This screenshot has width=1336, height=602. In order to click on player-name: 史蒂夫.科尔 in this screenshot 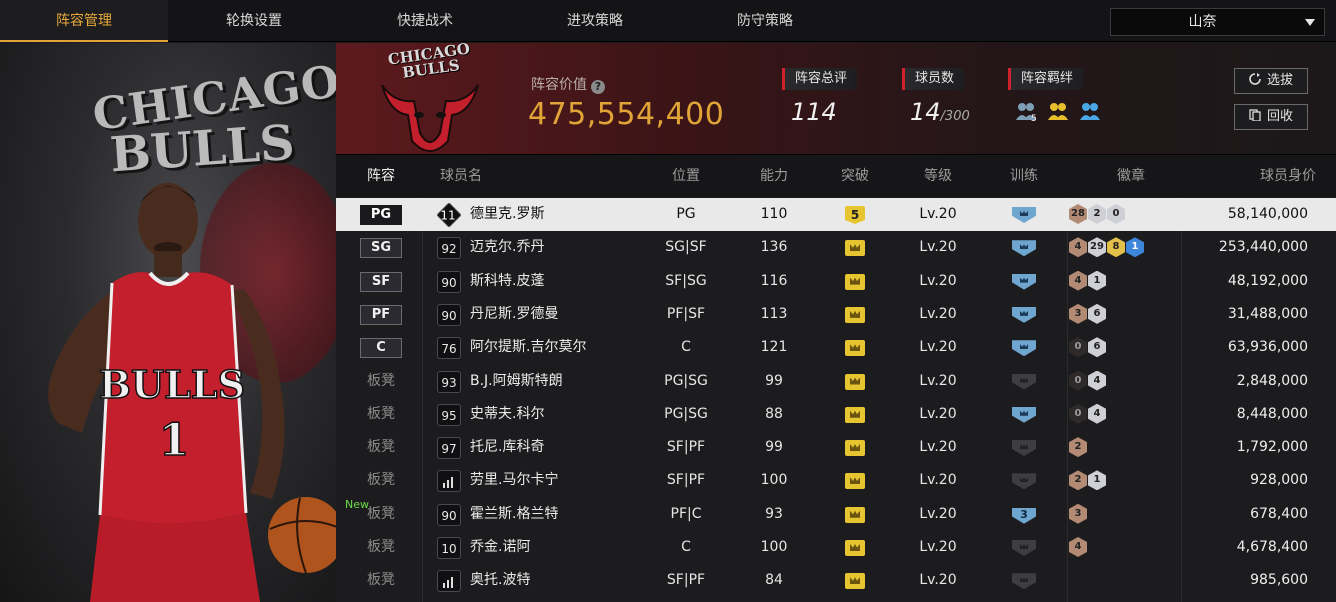, I will do `click(507, 414)`.